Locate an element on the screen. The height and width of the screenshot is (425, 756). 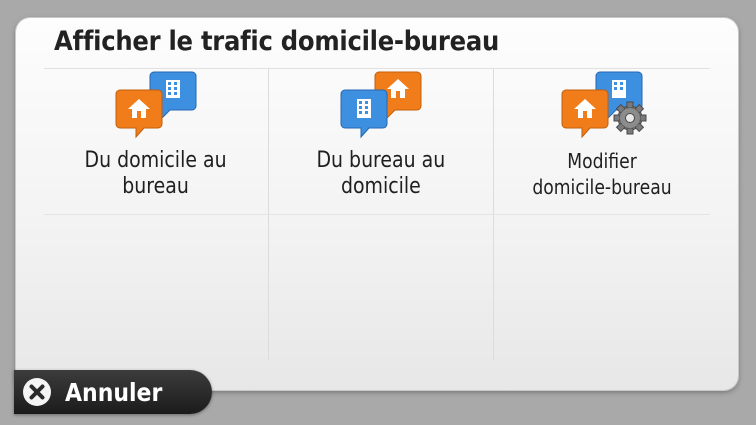
dialog-title: Afficher le trafic domicile-bureau is located at coordinates (276, 41).